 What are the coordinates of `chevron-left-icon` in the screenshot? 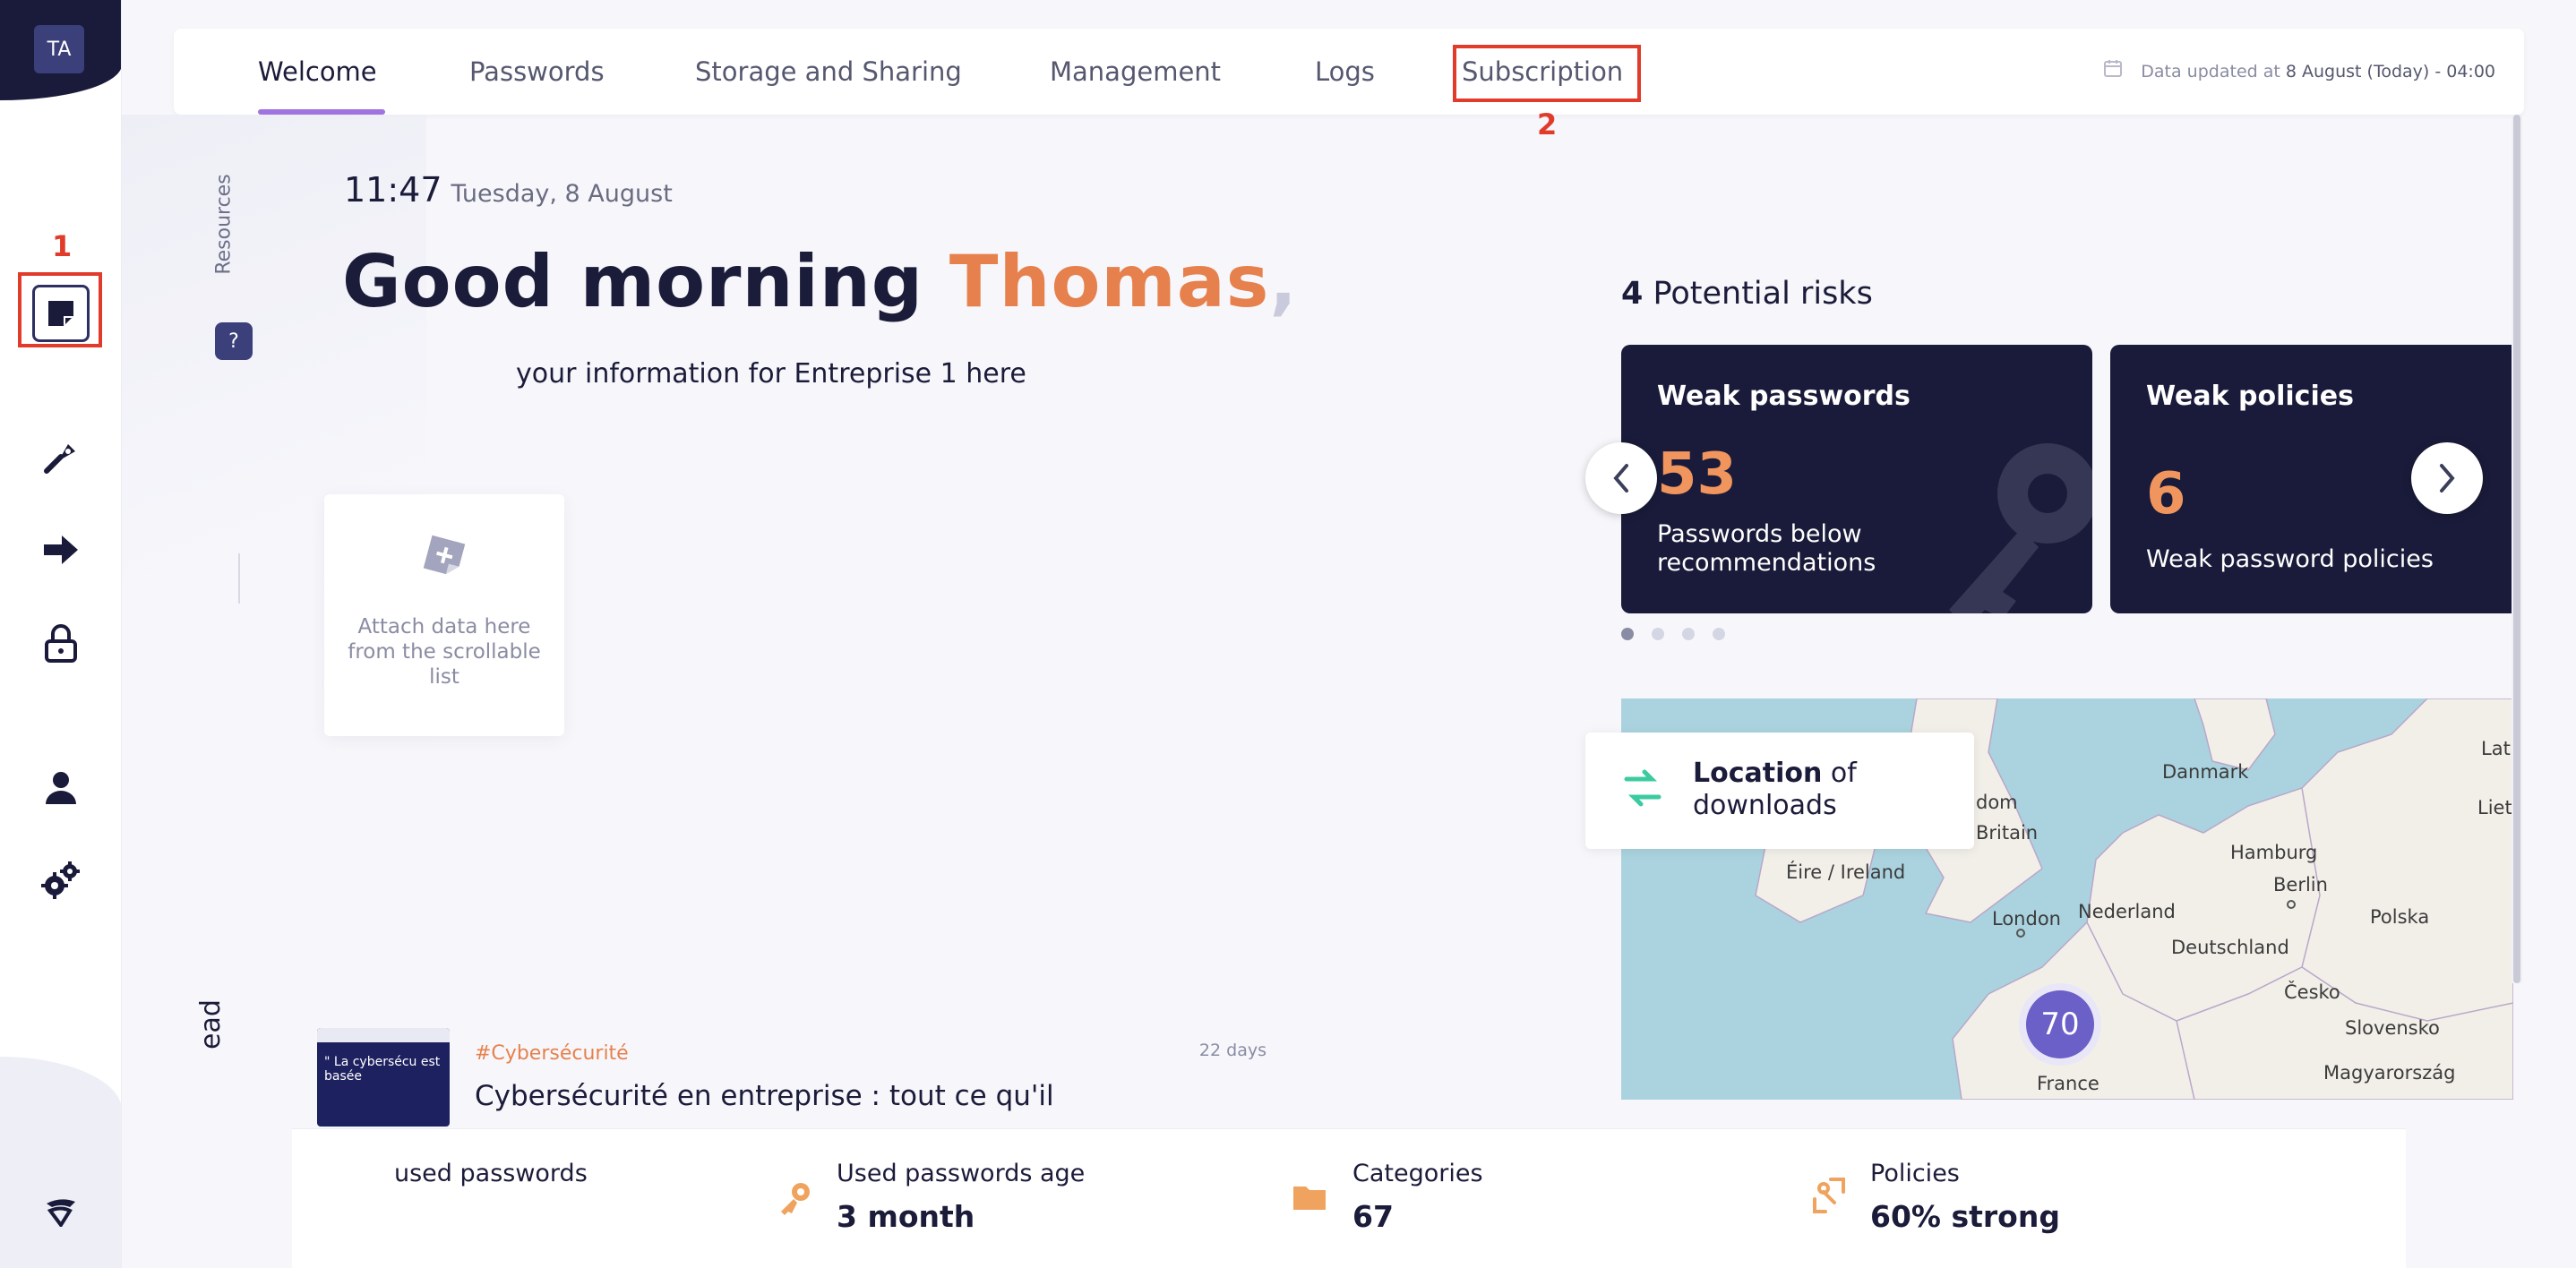 It's located at (1620, 478).